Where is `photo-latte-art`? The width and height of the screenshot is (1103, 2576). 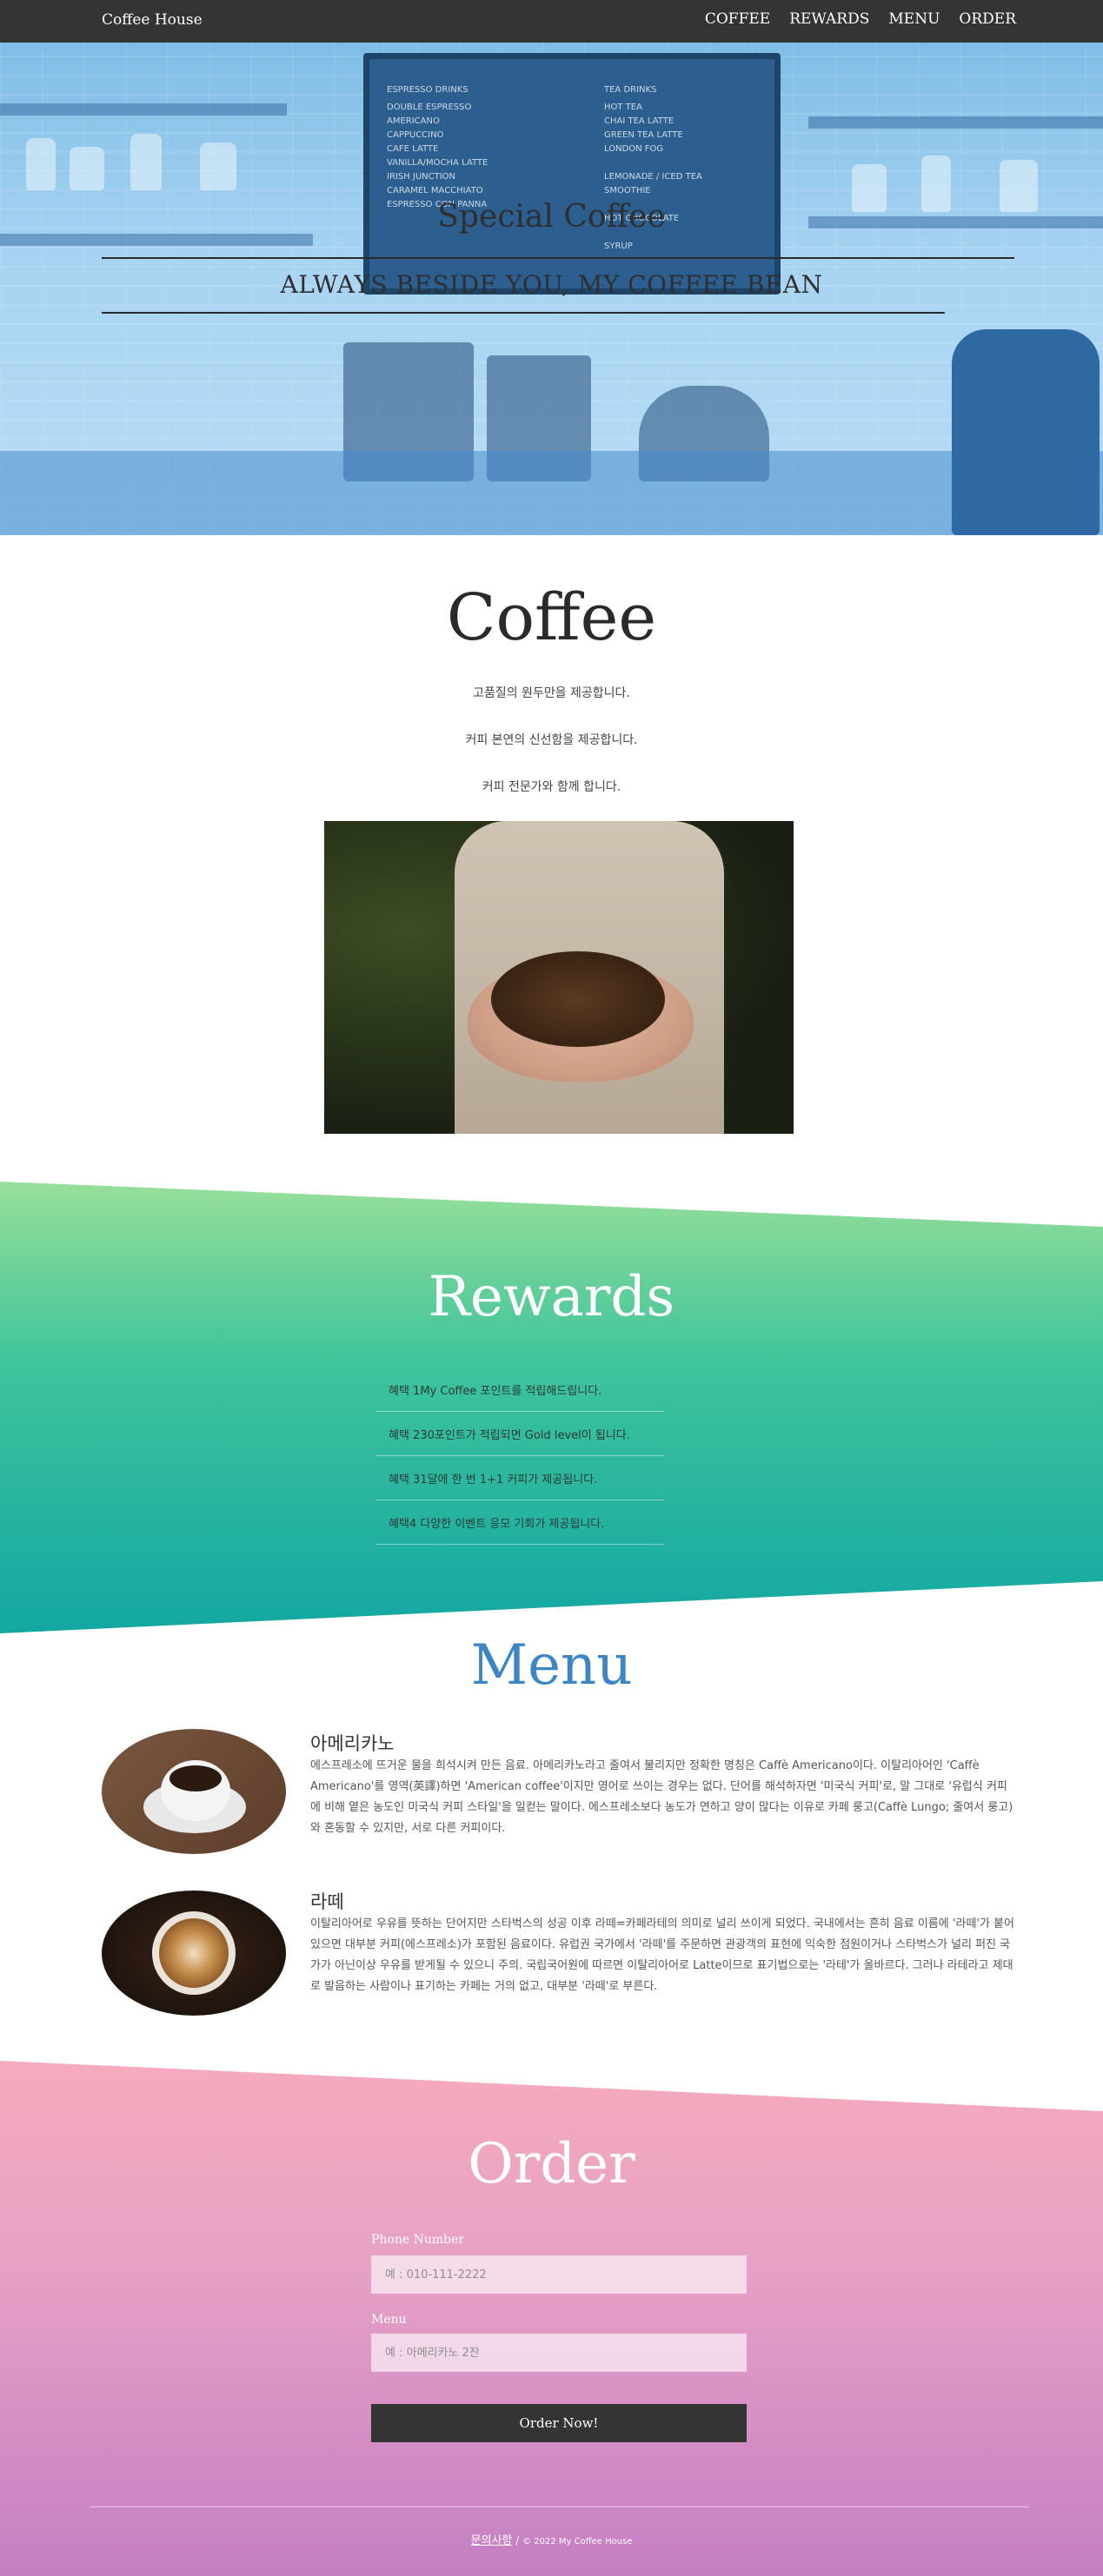
photo-latte-art is located at coordinates (194, 1953).